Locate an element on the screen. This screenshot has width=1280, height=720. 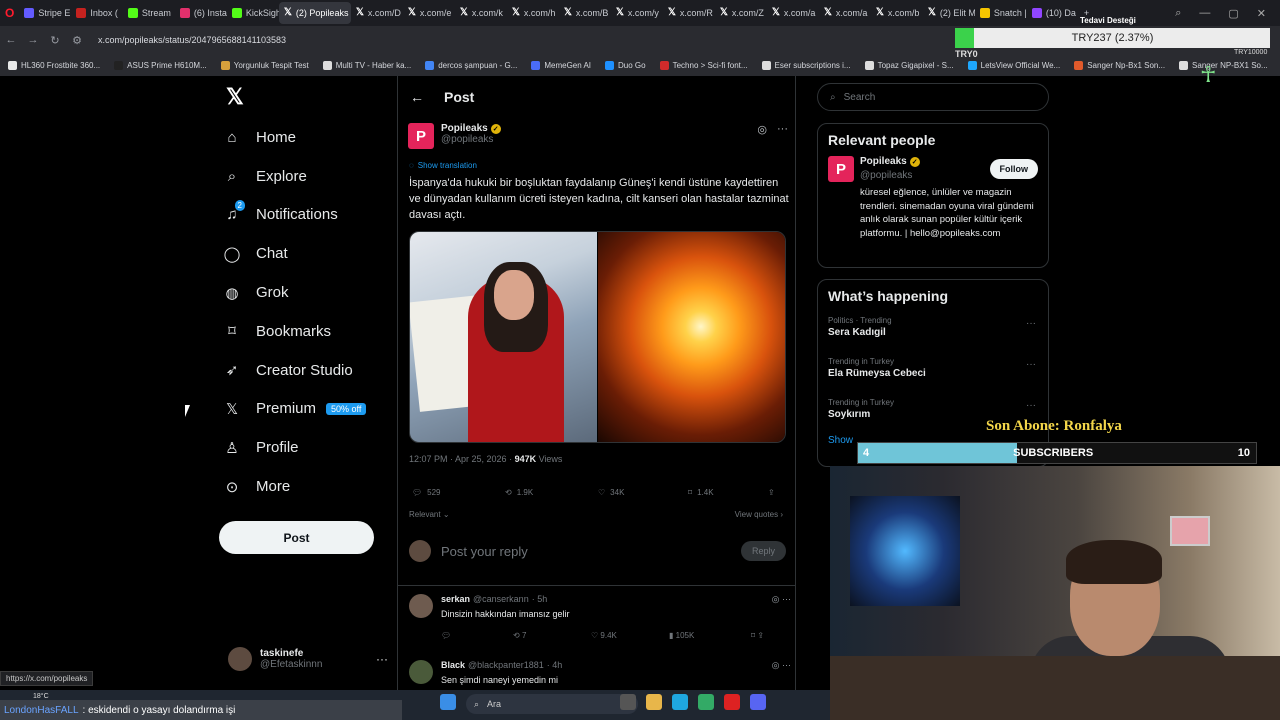
share-action: ⇪ is located at coordinates (771, 492).